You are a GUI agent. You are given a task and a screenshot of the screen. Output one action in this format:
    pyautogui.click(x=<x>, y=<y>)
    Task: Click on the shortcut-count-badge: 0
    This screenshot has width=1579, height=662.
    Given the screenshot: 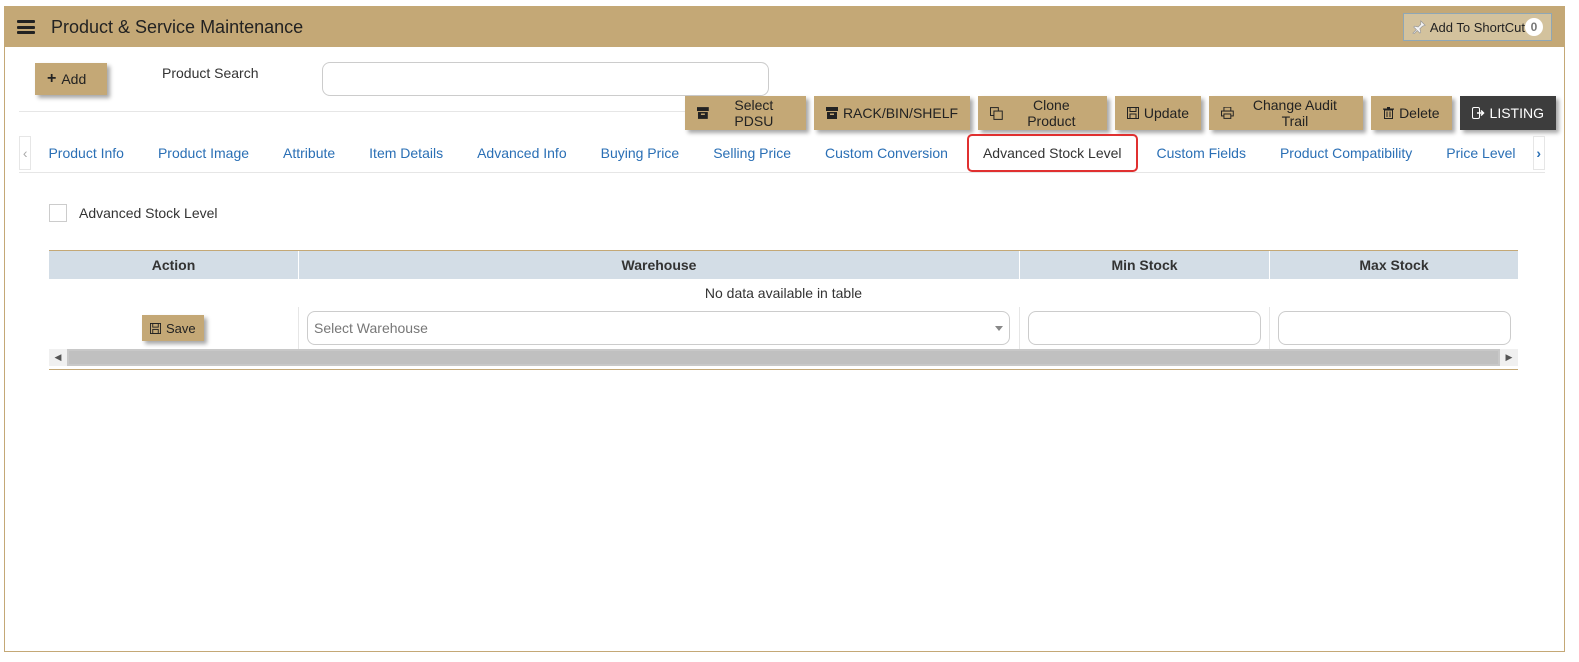 What is the action you would take?
    pyautogui.click(x=1534, y=27)
    